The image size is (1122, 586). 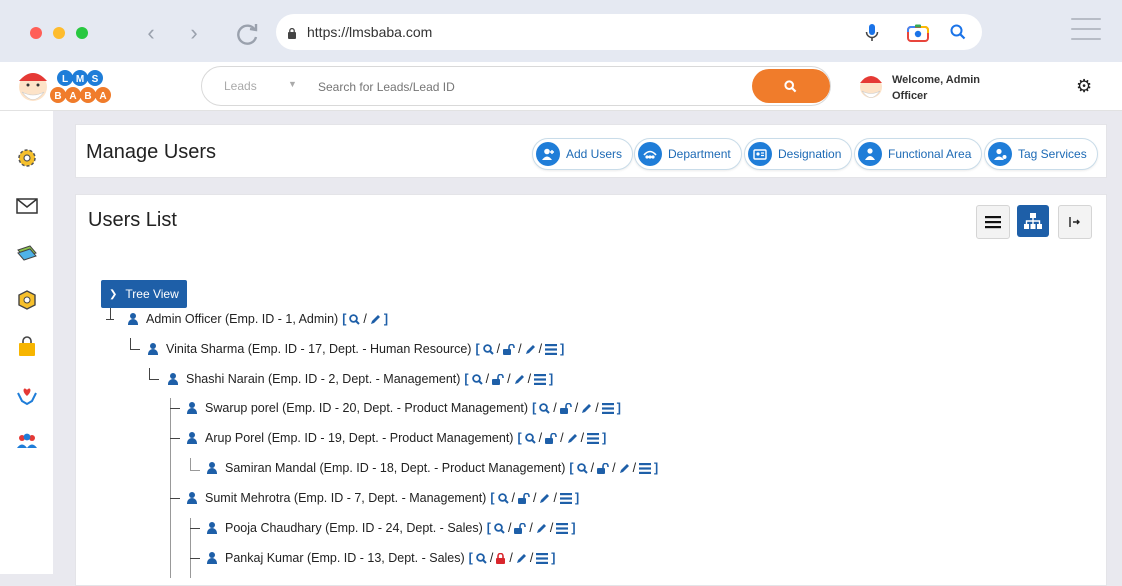 I want to click on add-users-label: Add Users, so click(x=594, y=154).